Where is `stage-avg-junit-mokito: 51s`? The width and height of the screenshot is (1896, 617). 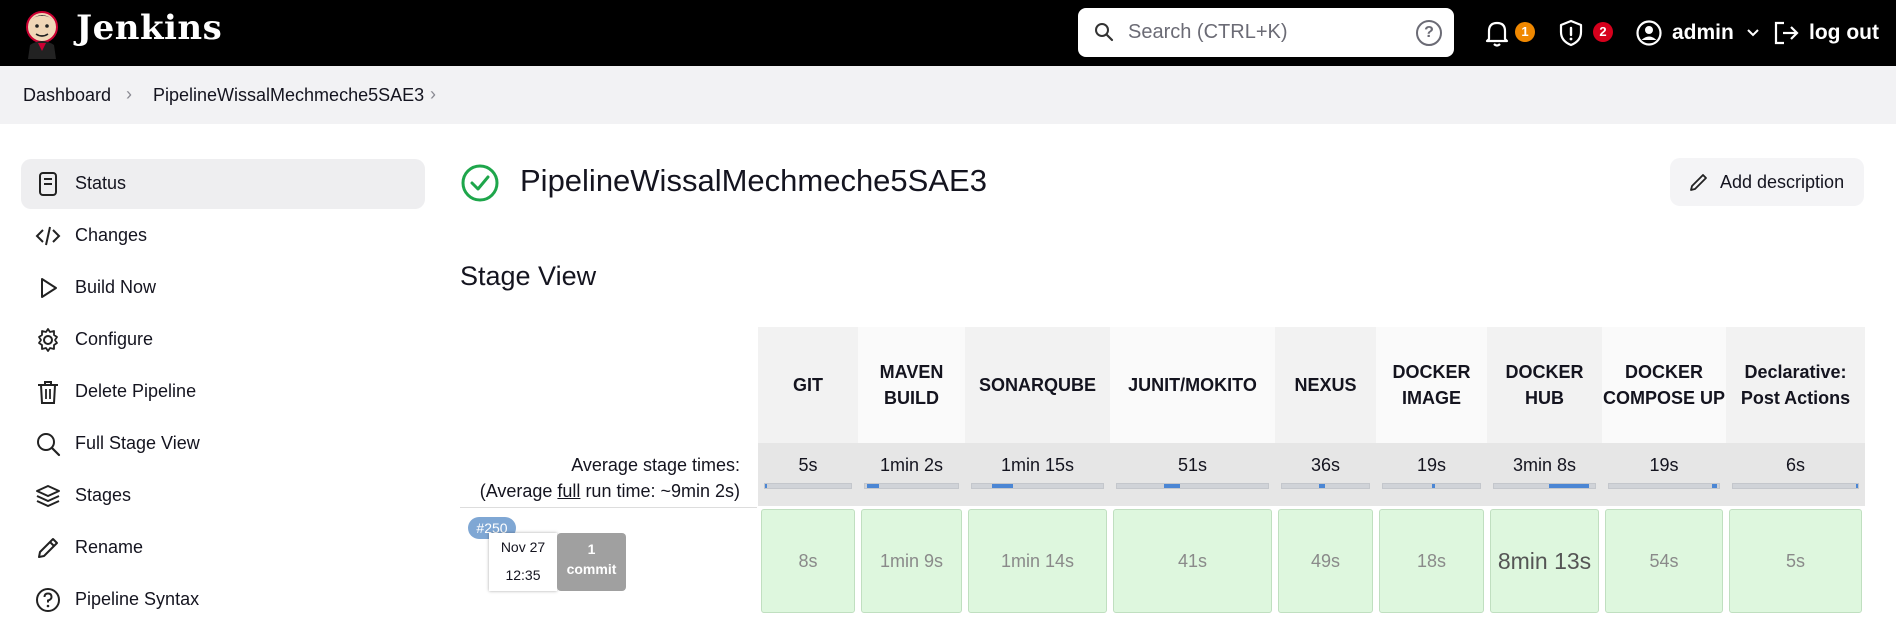
stage-avg-junit-mokito: 51s is located at coordinates (1192, 474).